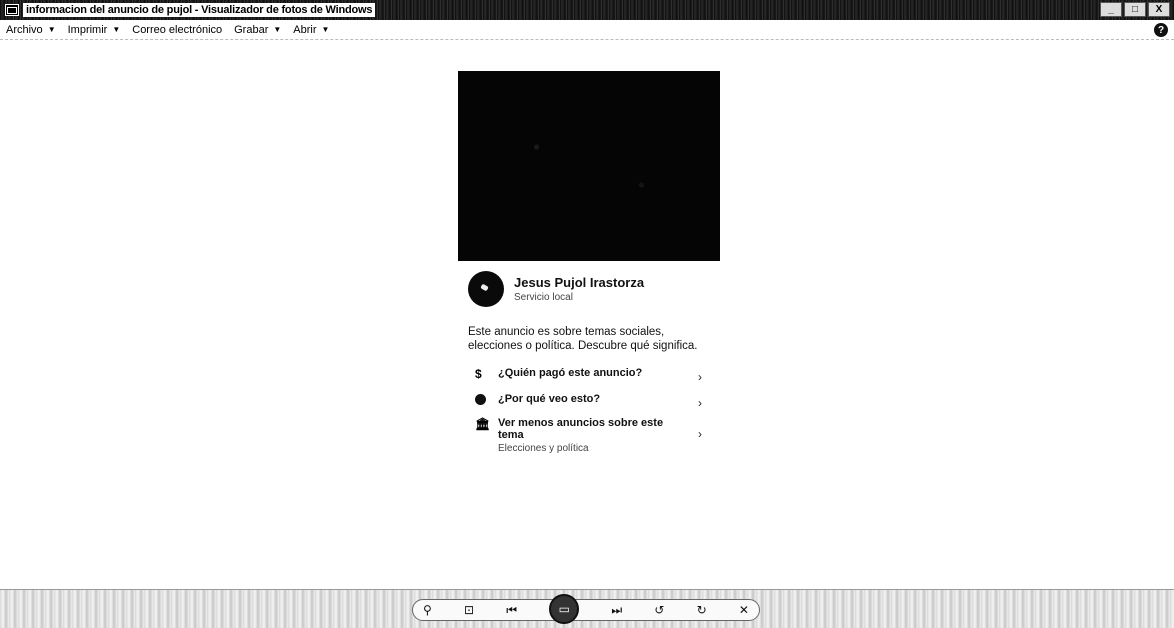  I want to click on advertiser-header: Jesus Pujol Irastorza Servicio local, so click(594, 289).